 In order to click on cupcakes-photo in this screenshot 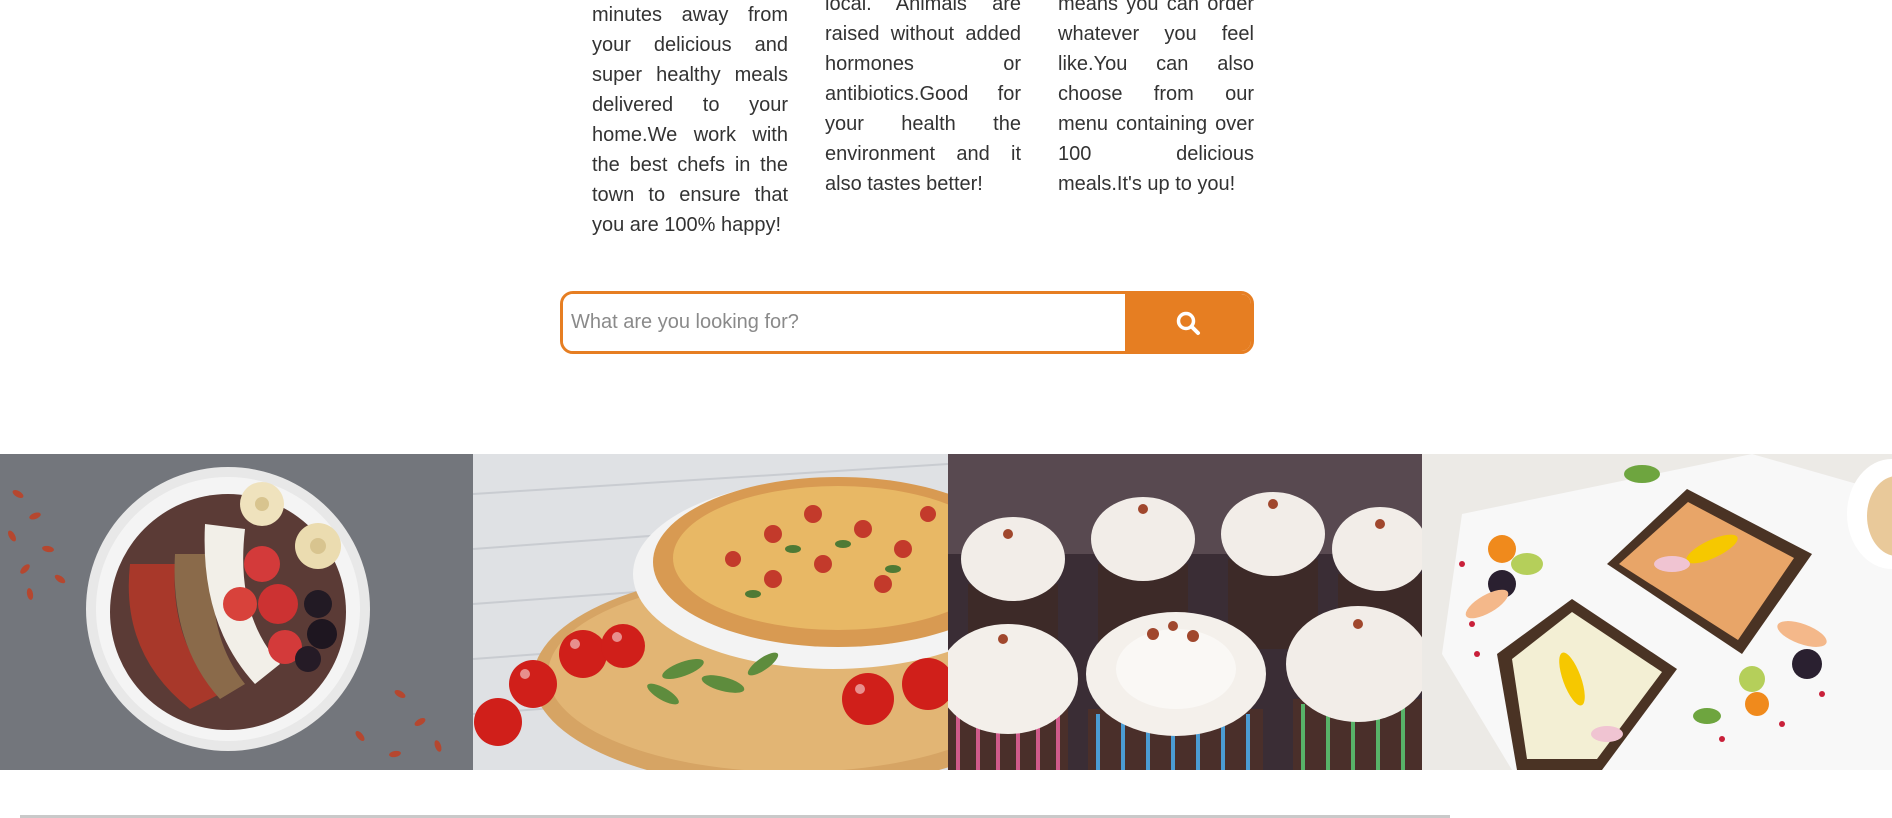, I will do `click(1185, 612)`.